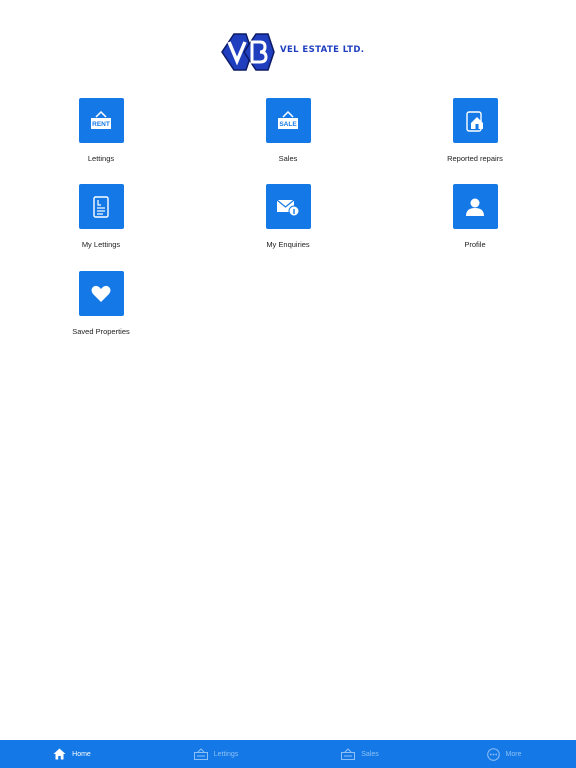  What do you see at coordinates (101, 158) in the screenshot?
I see `tile-lettings-label: Lettings` at bounding box center [101, 158].